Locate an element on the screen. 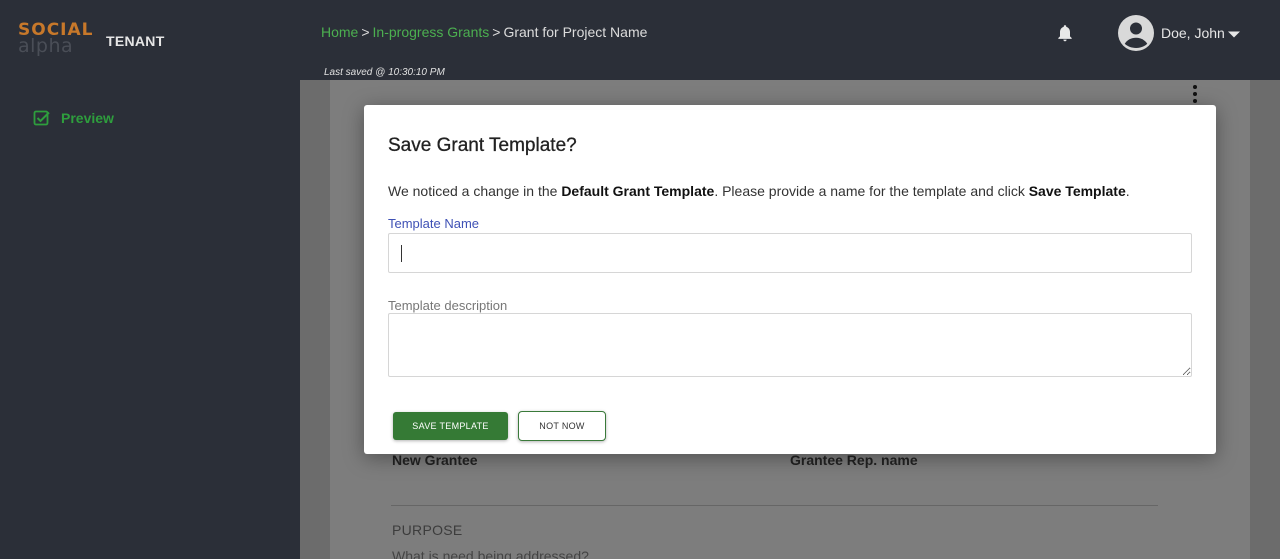  dialog-message-text: . is located at coordinates (1127, 191).